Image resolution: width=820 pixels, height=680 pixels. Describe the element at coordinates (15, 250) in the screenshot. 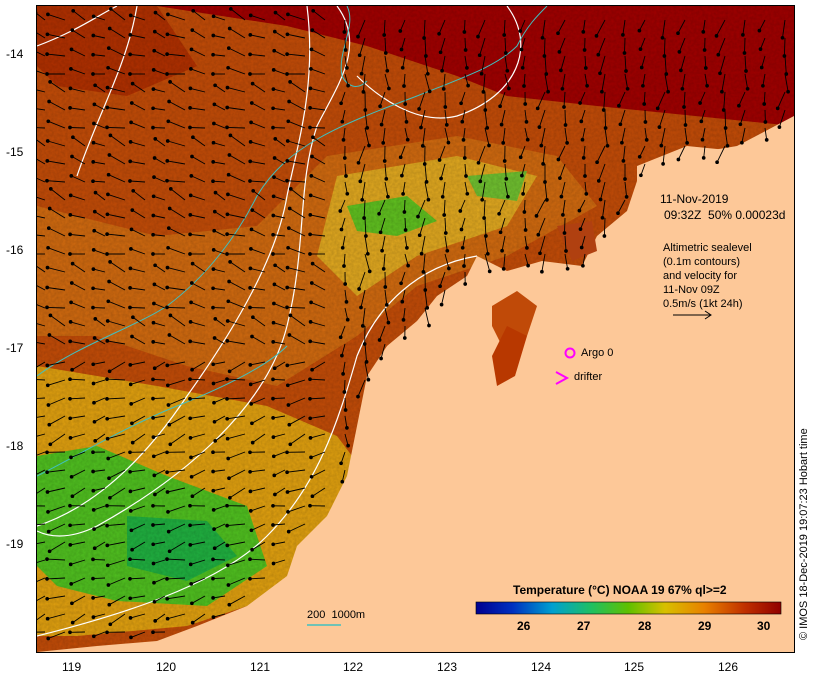

I see `lat-label-16: -16` at that location.